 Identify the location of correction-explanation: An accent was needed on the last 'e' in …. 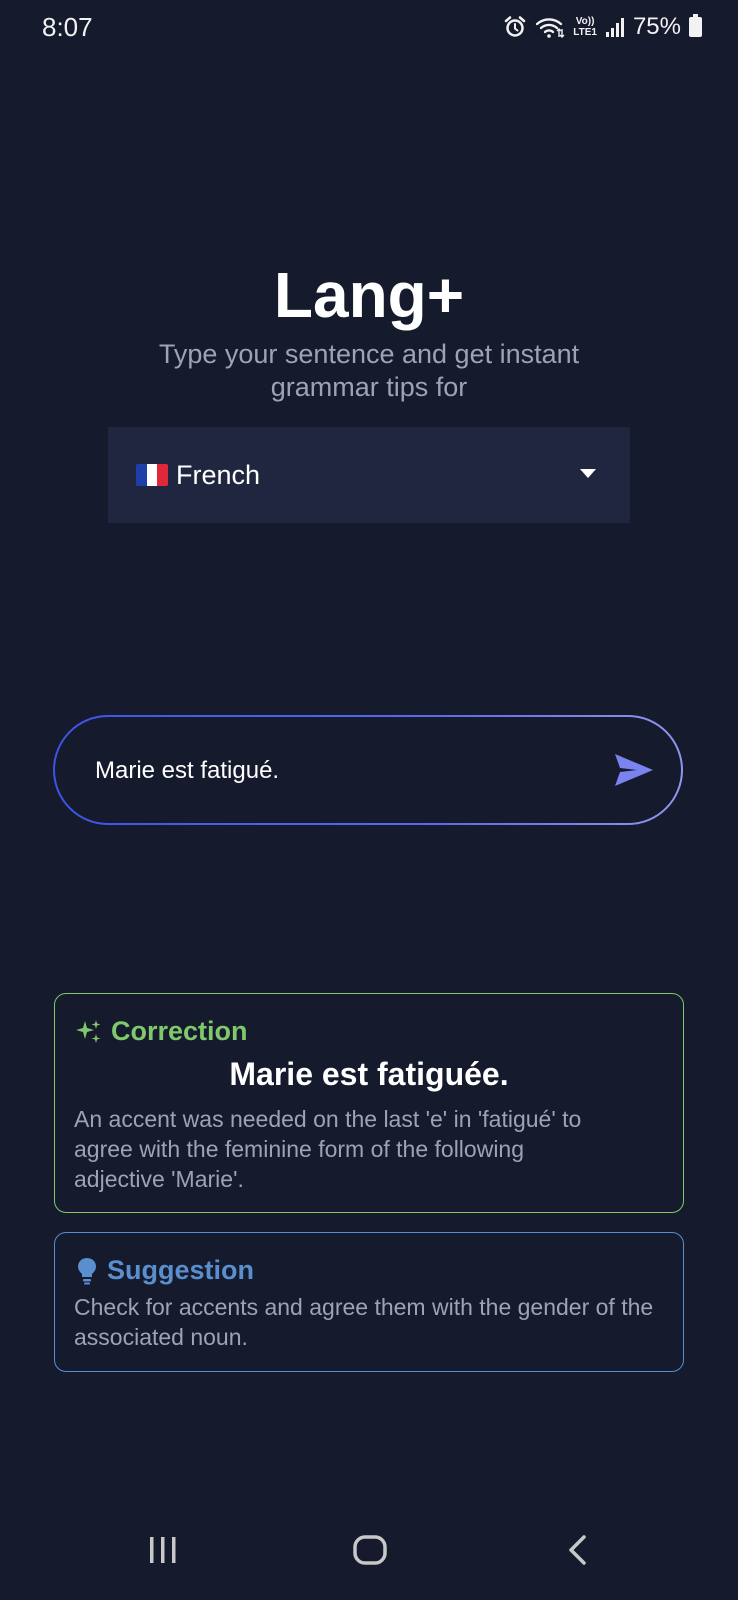
(328, 1149).